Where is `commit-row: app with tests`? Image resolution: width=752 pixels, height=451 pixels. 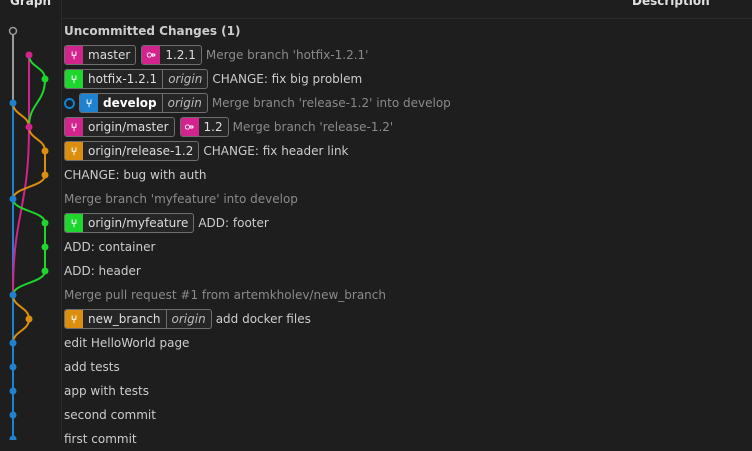
commit-row: app with tests is located at coordinates (408, 391).